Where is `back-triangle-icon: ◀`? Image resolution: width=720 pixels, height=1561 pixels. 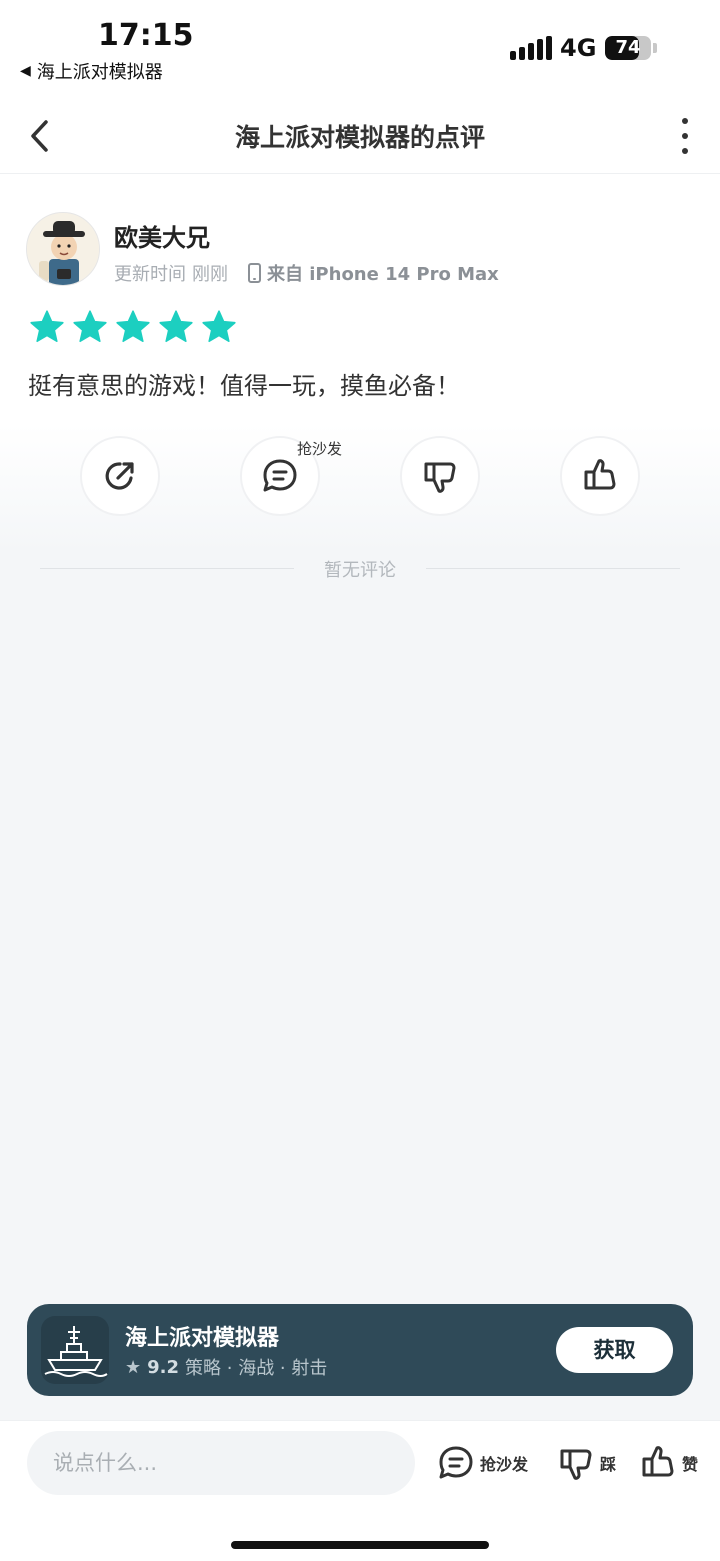
back-triangle-icon: ◀ is located at coordinates (25, 71).